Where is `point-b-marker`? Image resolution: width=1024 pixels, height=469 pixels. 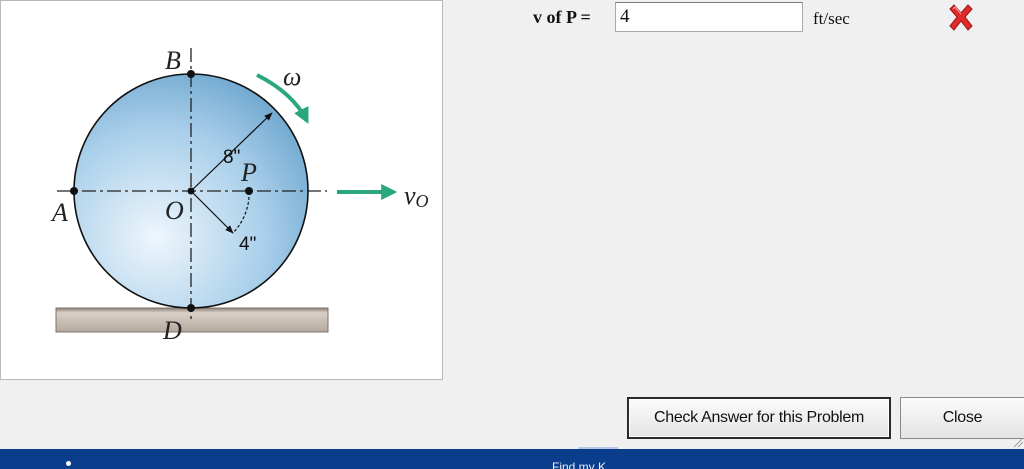
point-b-marker is located at coordinates (191, 74).